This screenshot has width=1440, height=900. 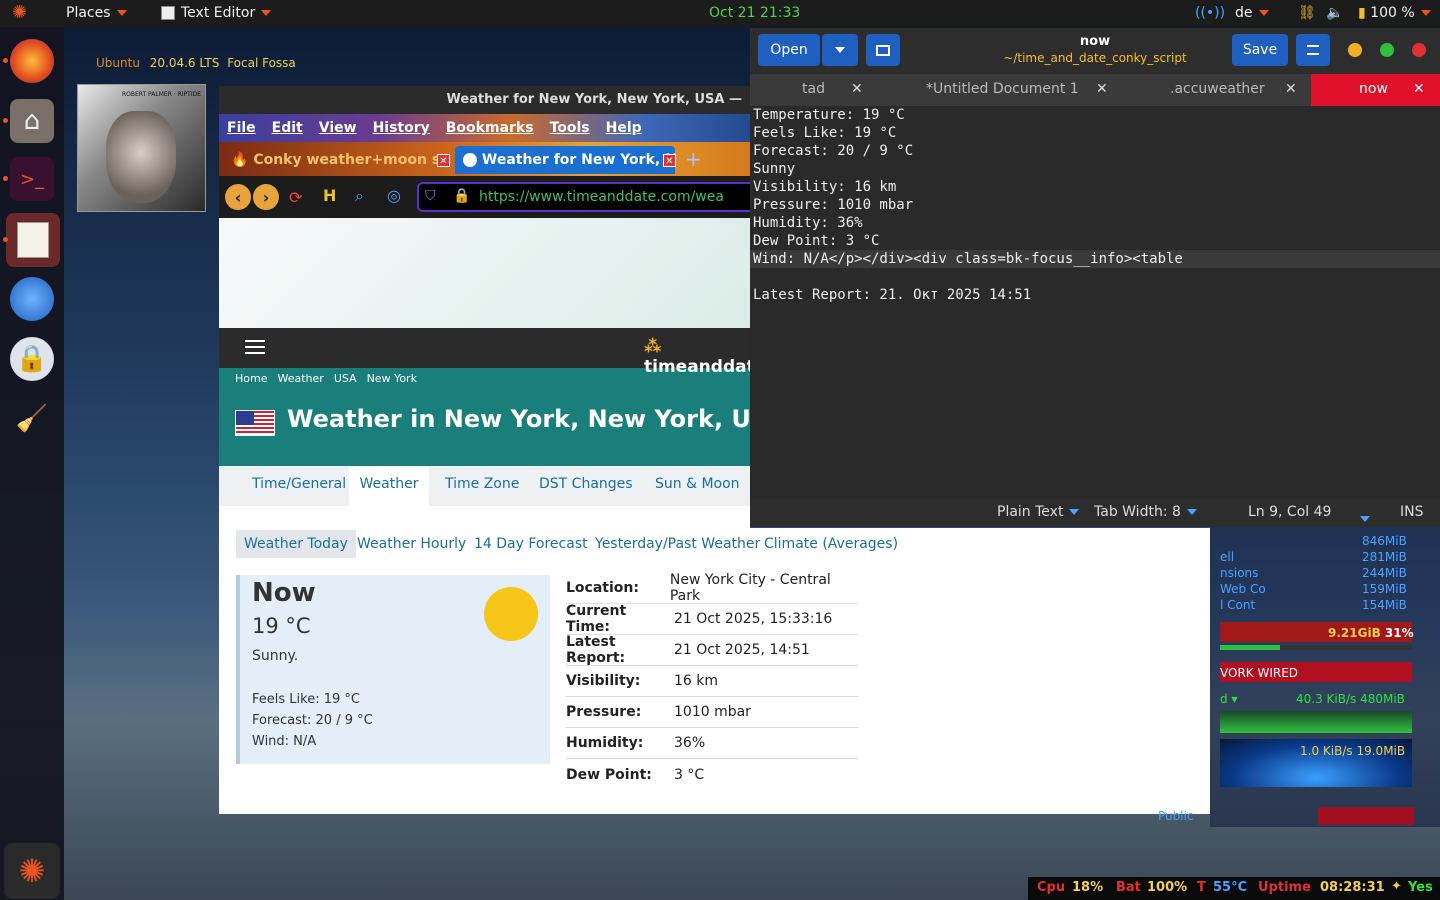 What do you see at coordinates (1350, 699) in the screenshot?
I see `download-readout: 40.3 KiB/s 480MiB` at bounding box center [1350, 699].